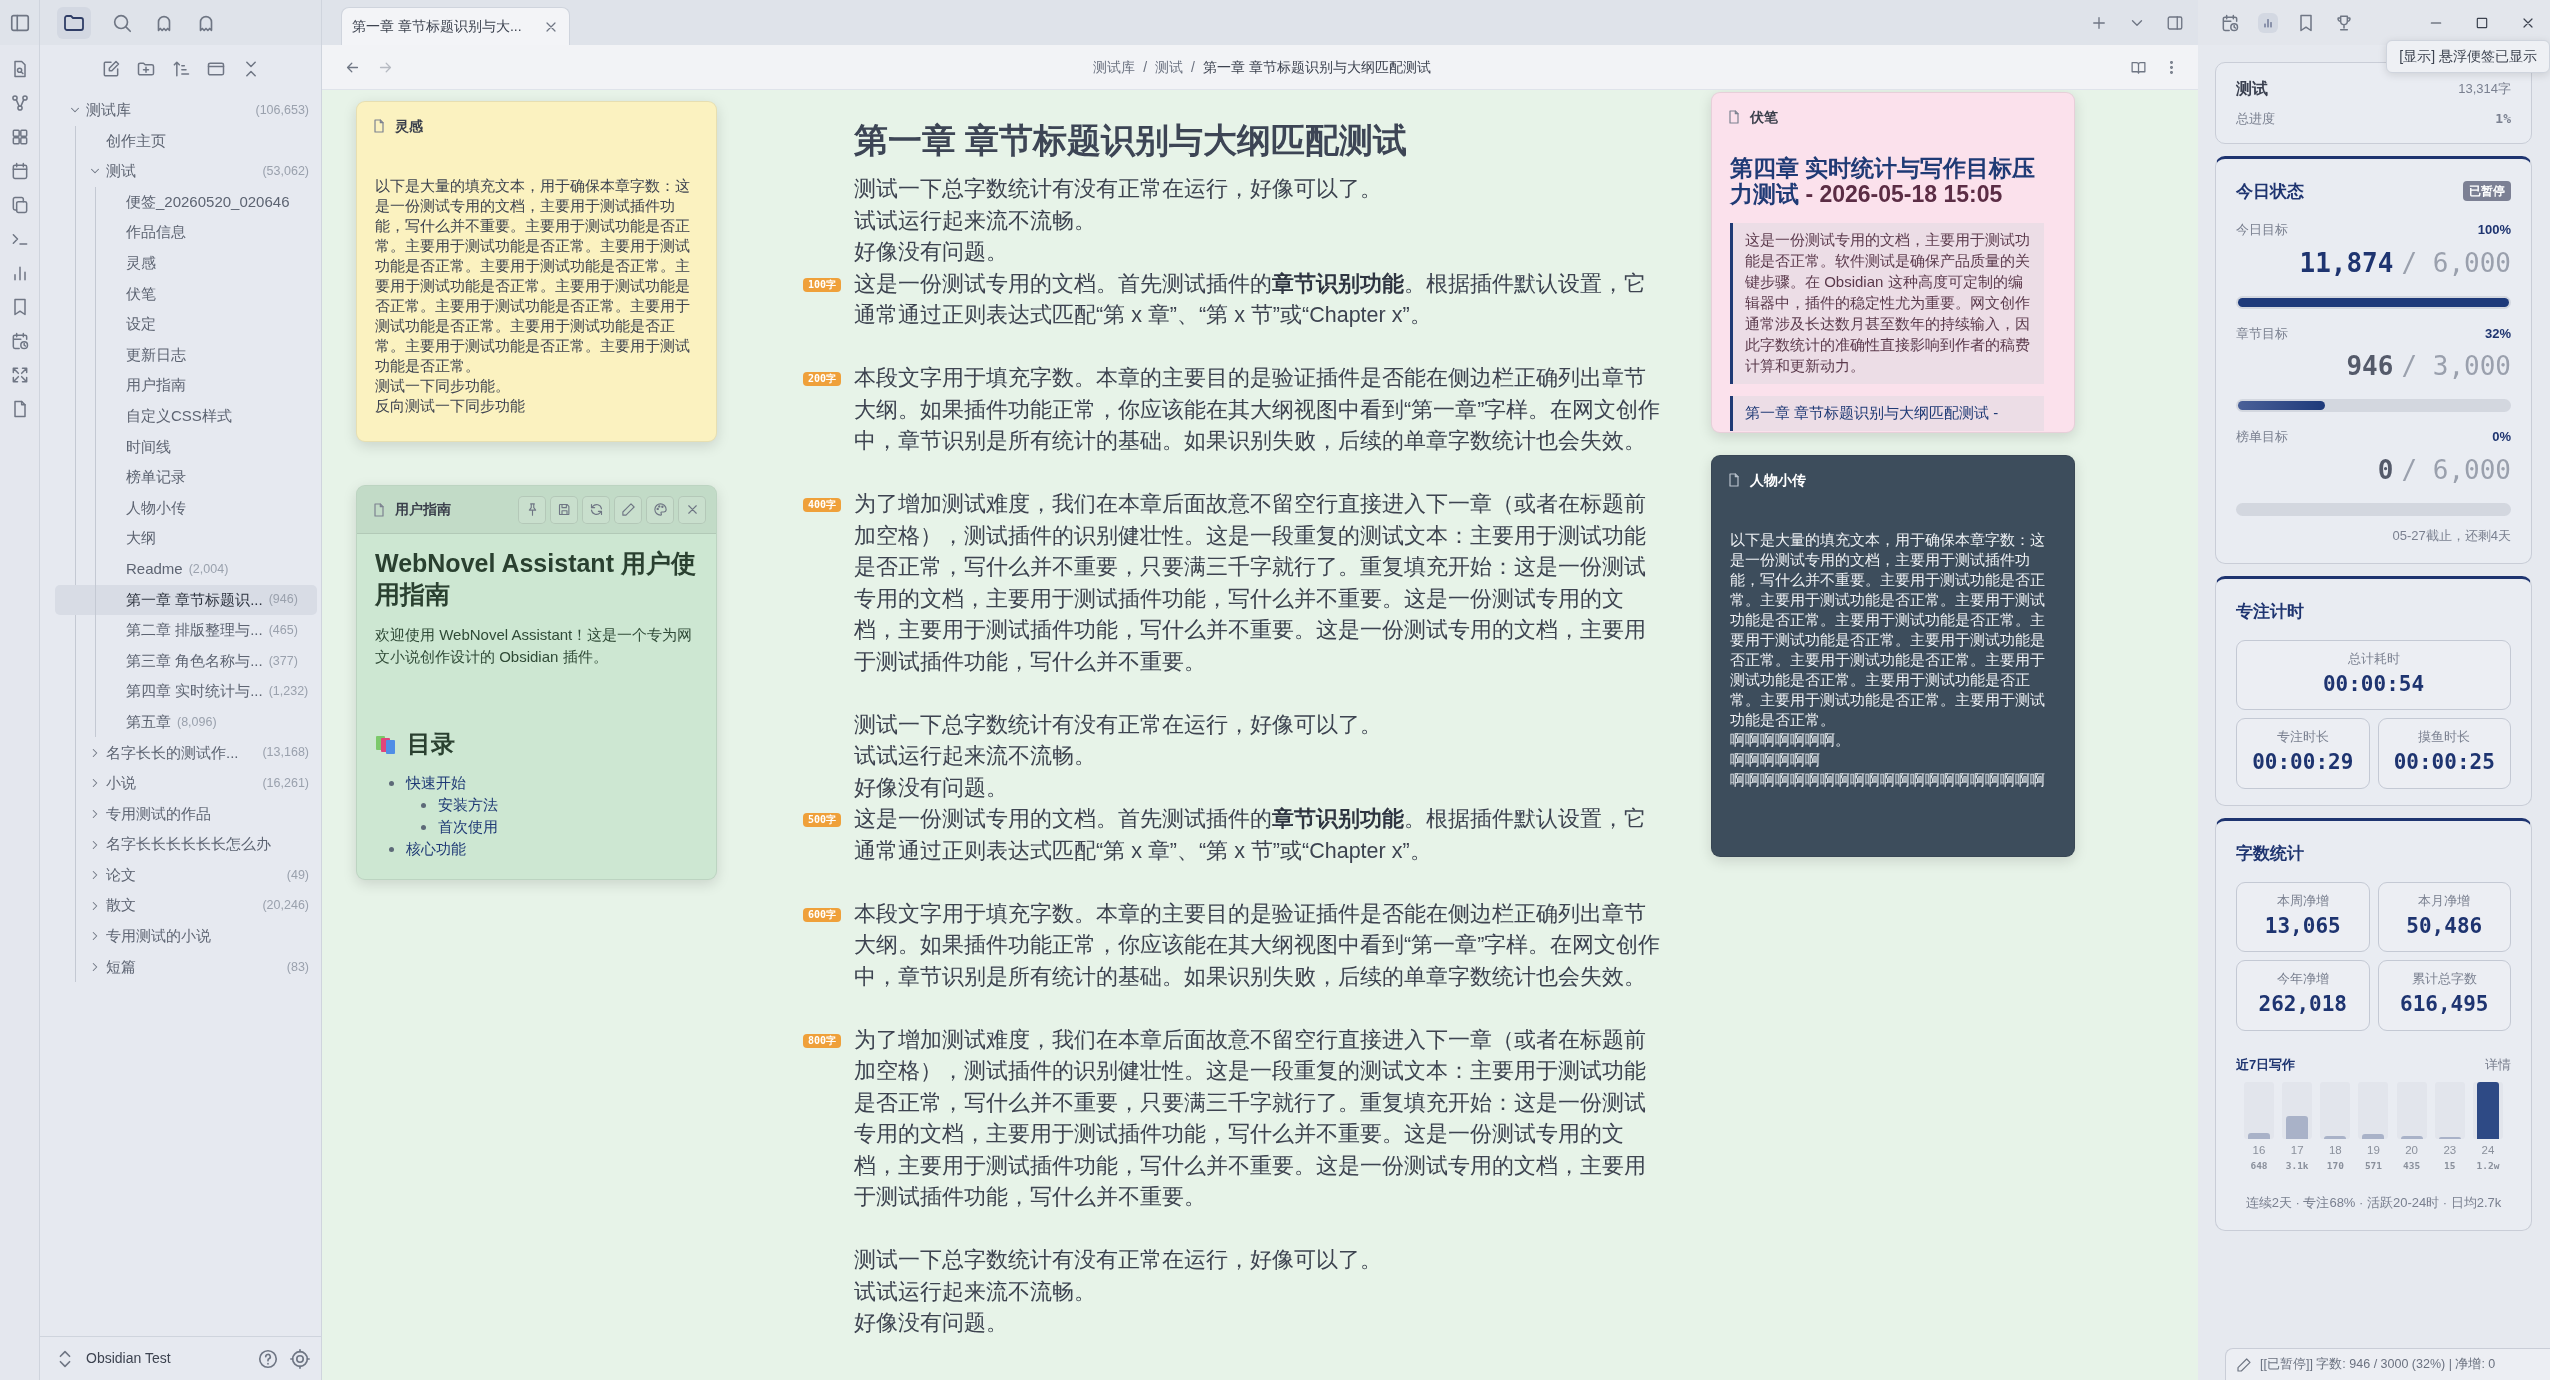  Describe the element at coordinates (2450, 1150) in the screenshot. I see `day-label: 23` at that location.